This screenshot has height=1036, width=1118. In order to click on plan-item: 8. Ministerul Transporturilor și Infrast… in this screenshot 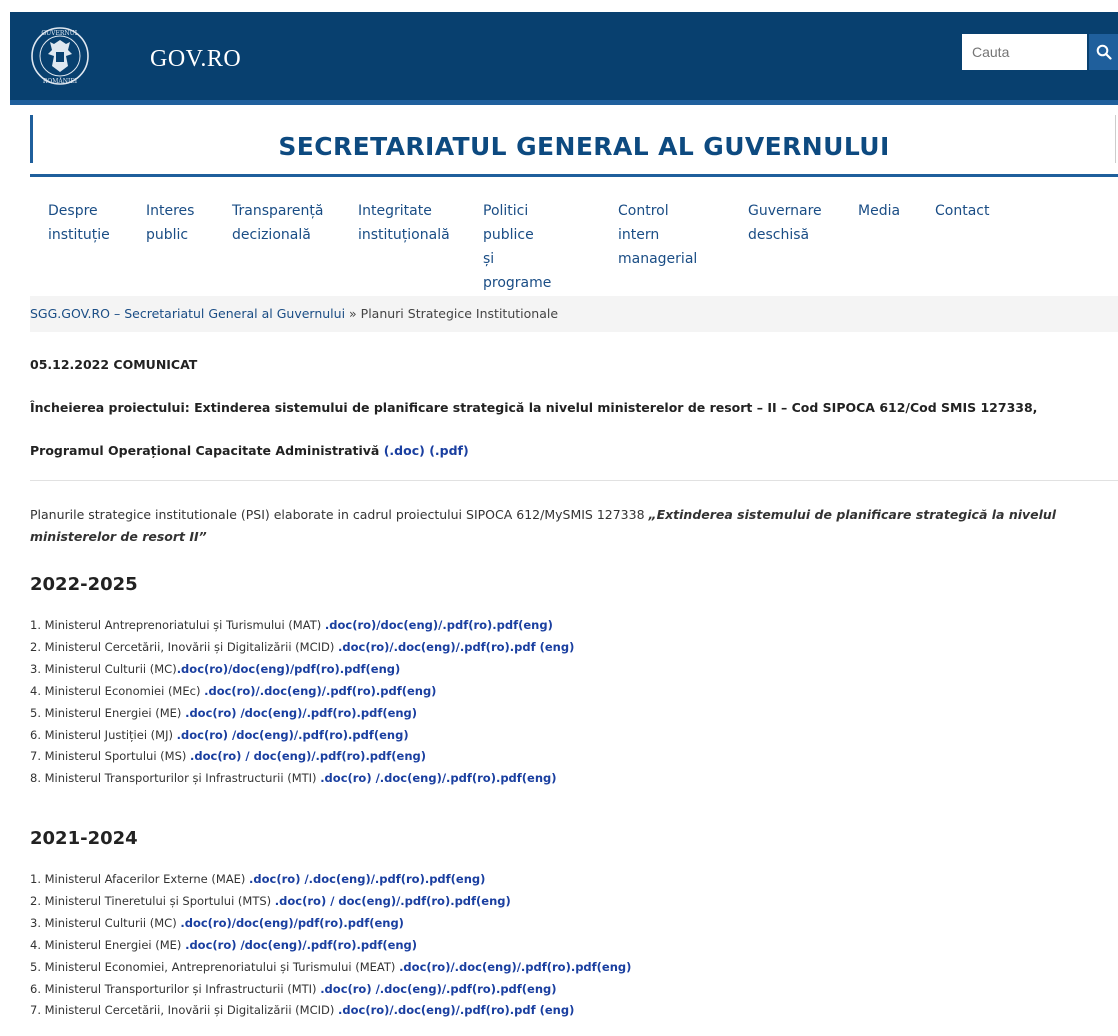, I will do `click(293, 778)`.